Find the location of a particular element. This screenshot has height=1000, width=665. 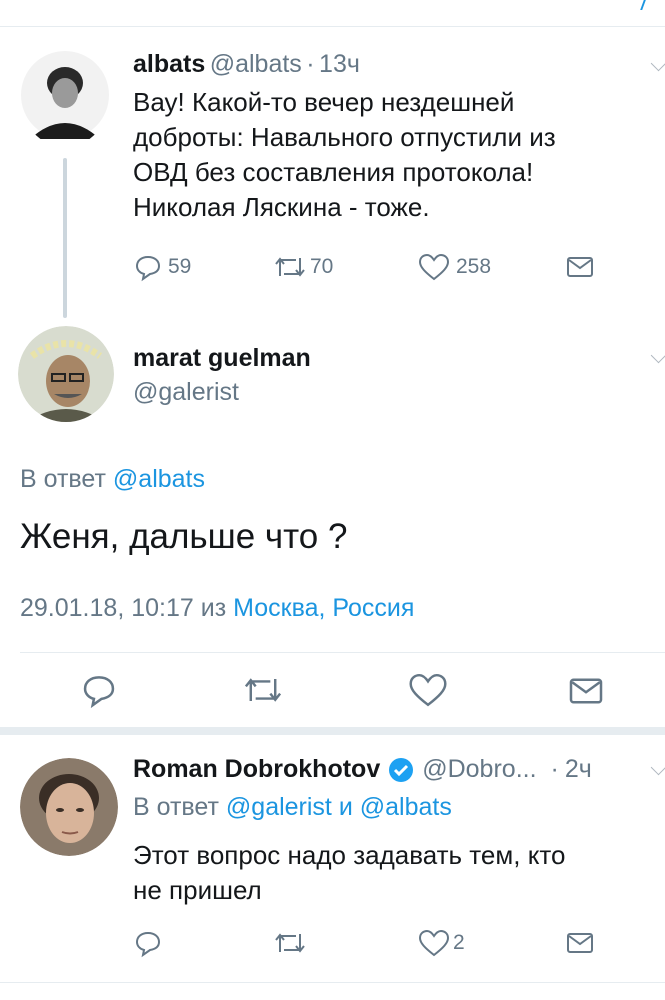

tweet-text-line: Николая Ляскина - тоже. is located at coordinates (281, 207).